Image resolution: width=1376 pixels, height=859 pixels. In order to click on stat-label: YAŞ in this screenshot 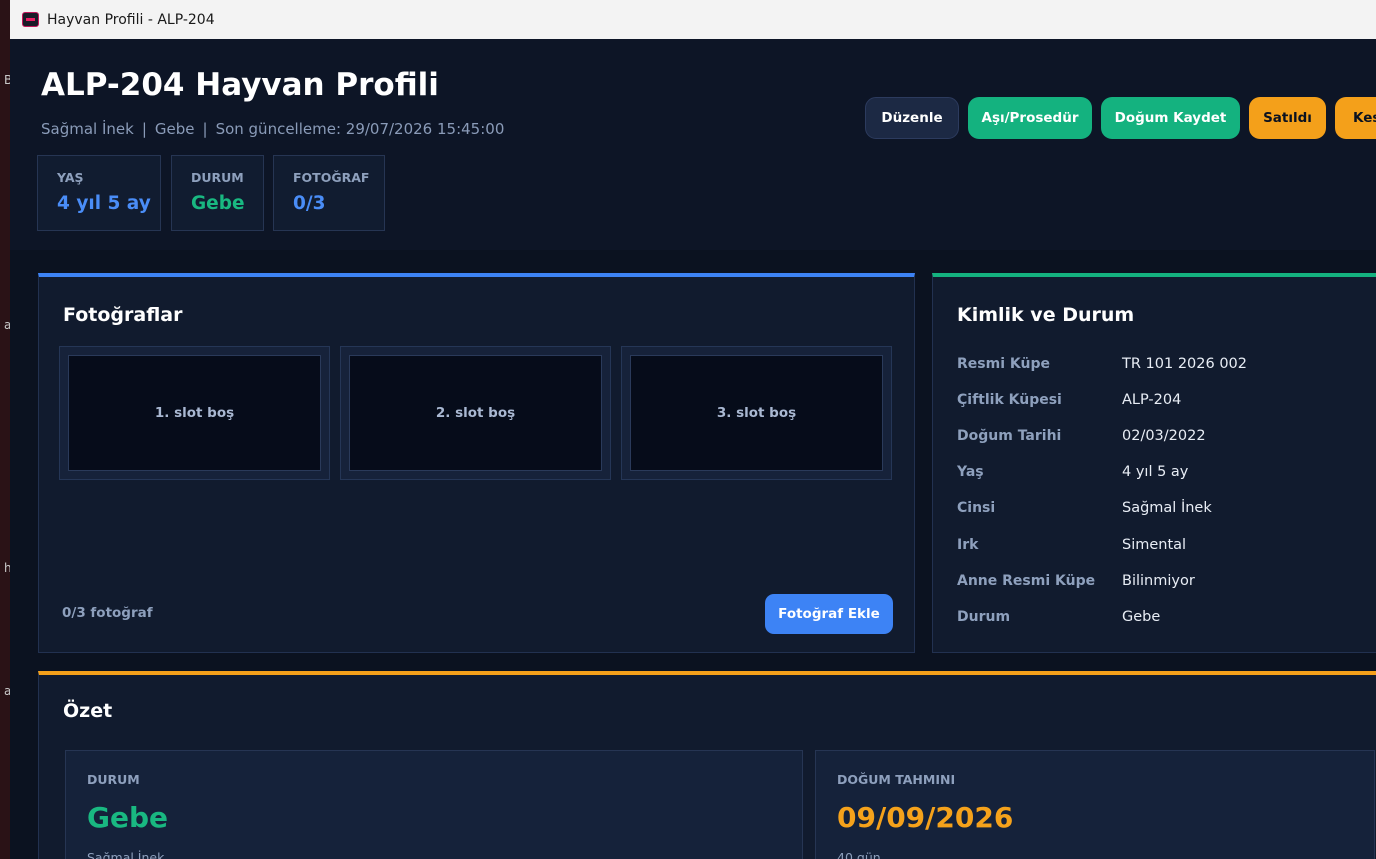, I will do `click(70, 177)`.